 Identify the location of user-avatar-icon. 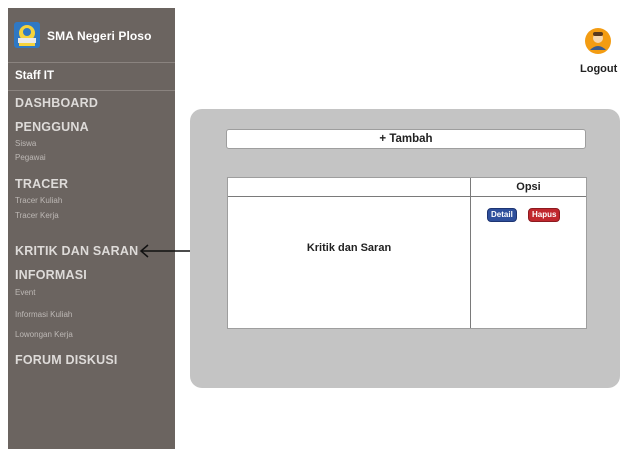
(598, 41).